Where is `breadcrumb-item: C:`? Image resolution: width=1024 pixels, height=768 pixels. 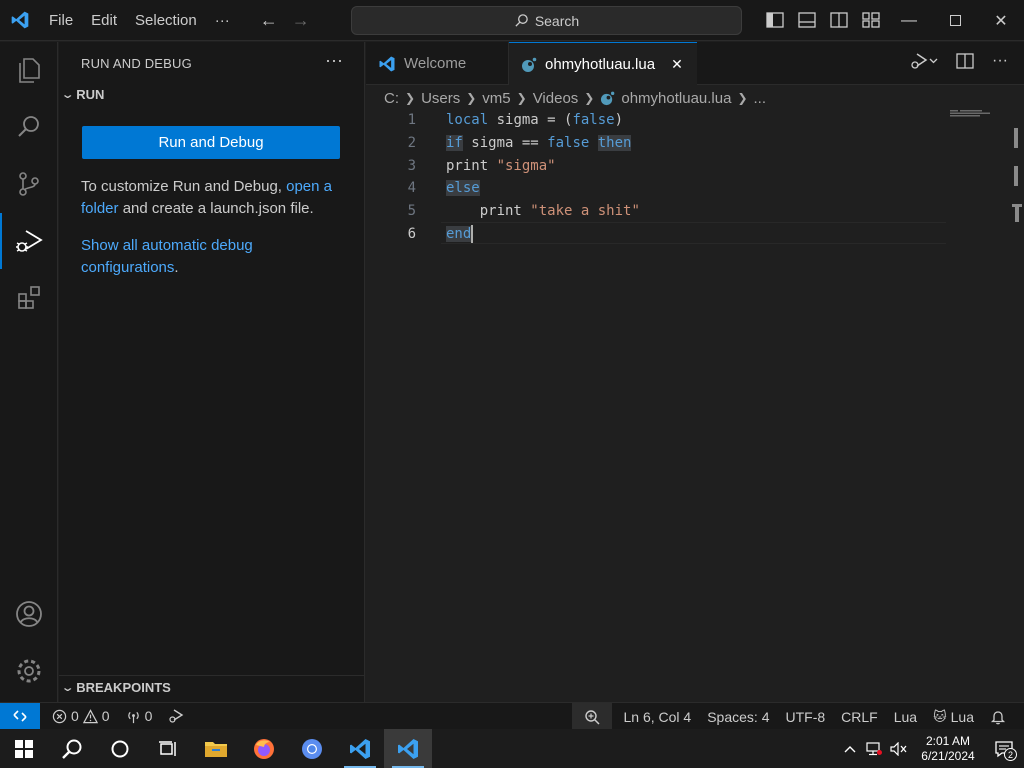 breadcrumb-item: C: is located at coordinates (391, 98).